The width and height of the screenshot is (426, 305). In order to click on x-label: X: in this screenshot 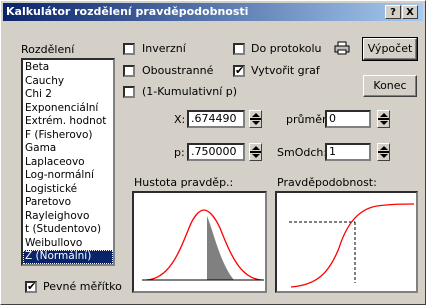, I will do `click(180, 119)`.